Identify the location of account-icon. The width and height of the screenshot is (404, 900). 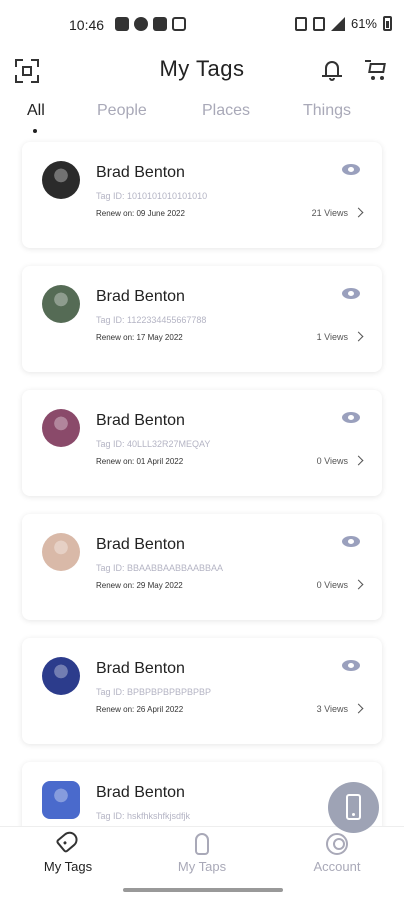
(337, 844).